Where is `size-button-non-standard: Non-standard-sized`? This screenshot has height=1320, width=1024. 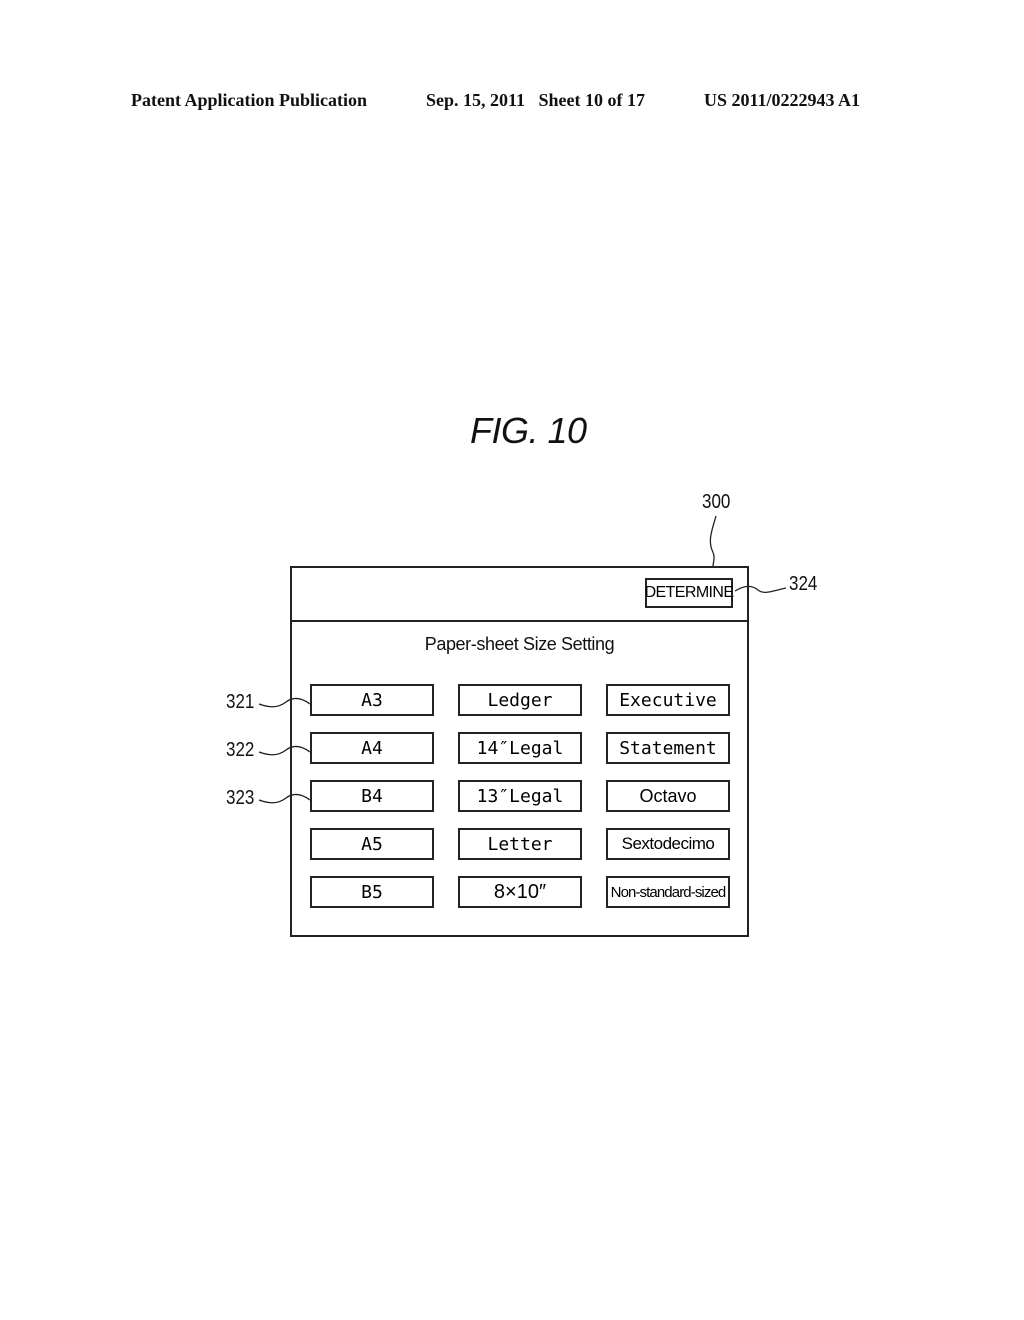 size-button-non-standard: Non-standard-sized is located at coordinates (668, 892).